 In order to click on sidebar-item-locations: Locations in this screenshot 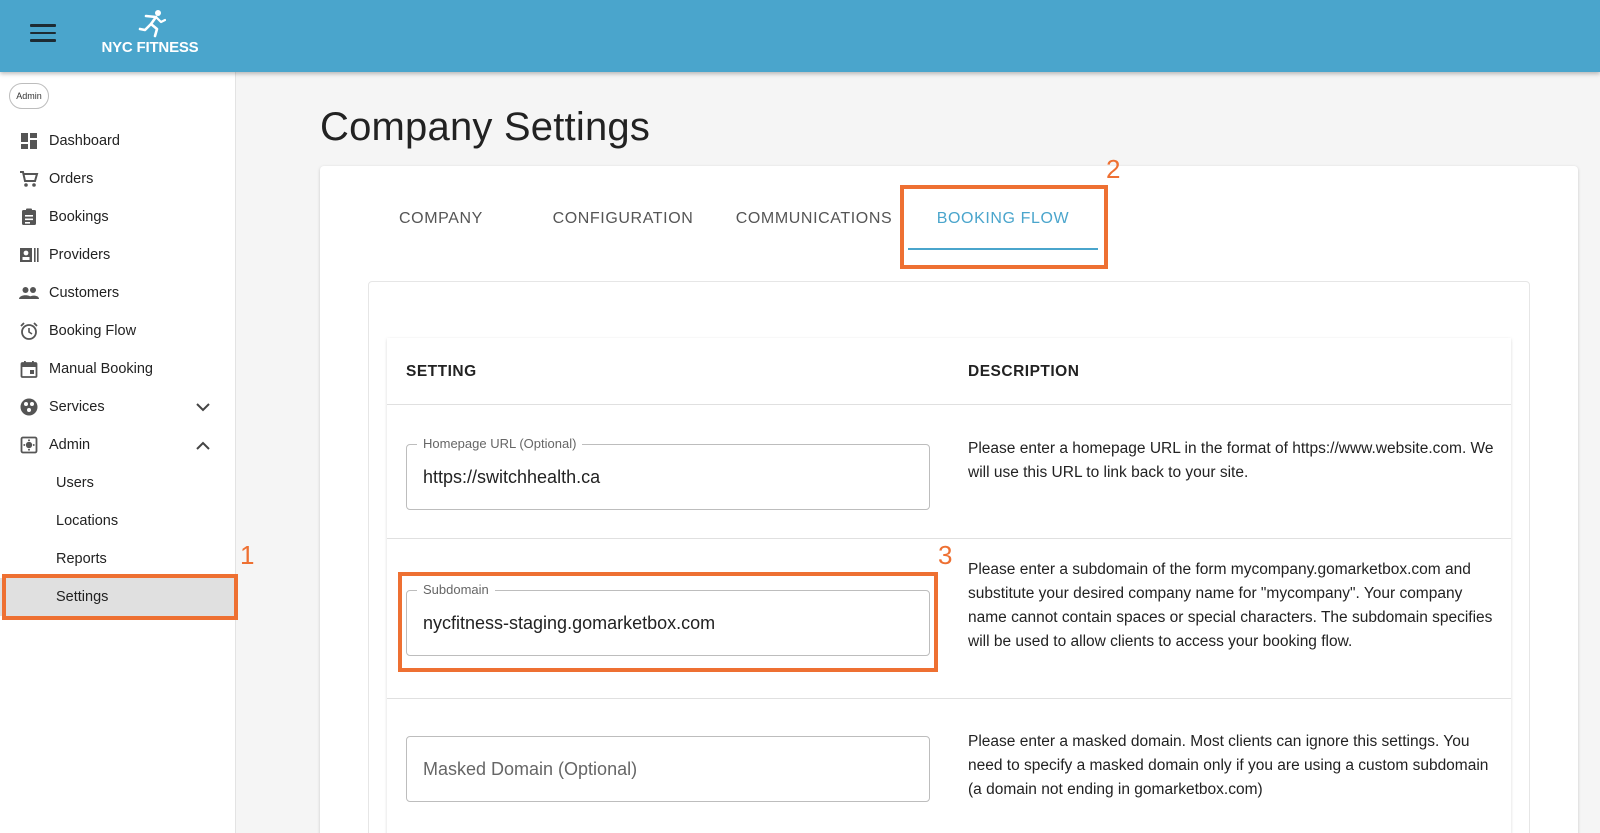, I will do `click(118, 521)`.